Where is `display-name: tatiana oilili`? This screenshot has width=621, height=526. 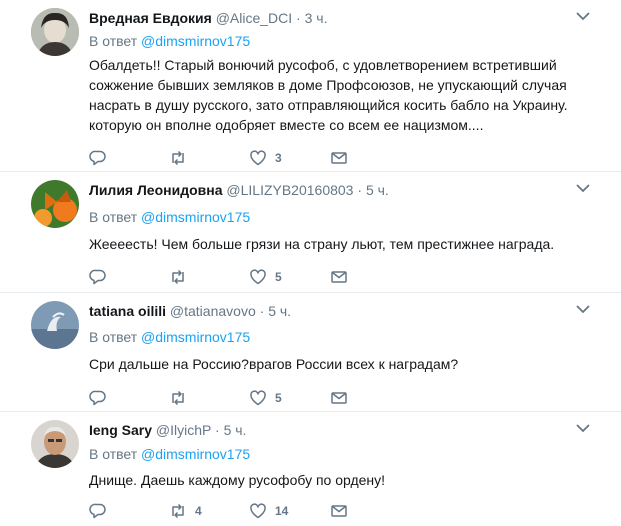 display-name: tatiana oilili is located at coordinates (127, 311).